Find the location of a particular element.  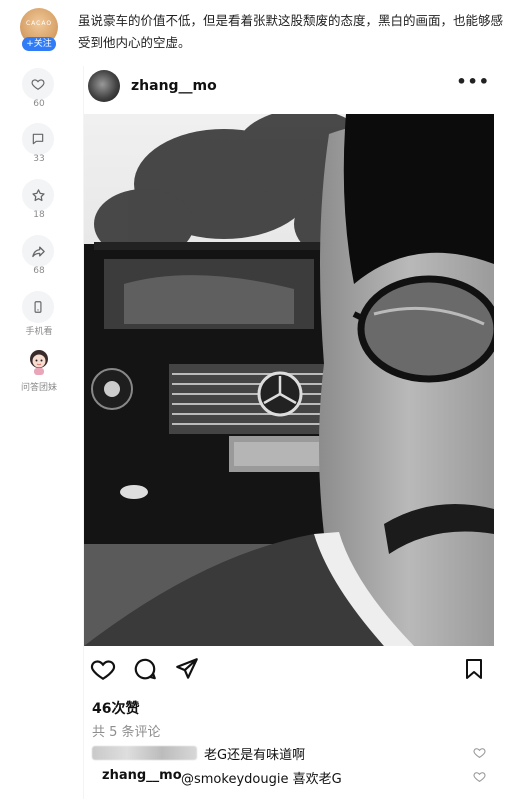

mobile-view-label: 手机看 is located at coordinates (39, 332).